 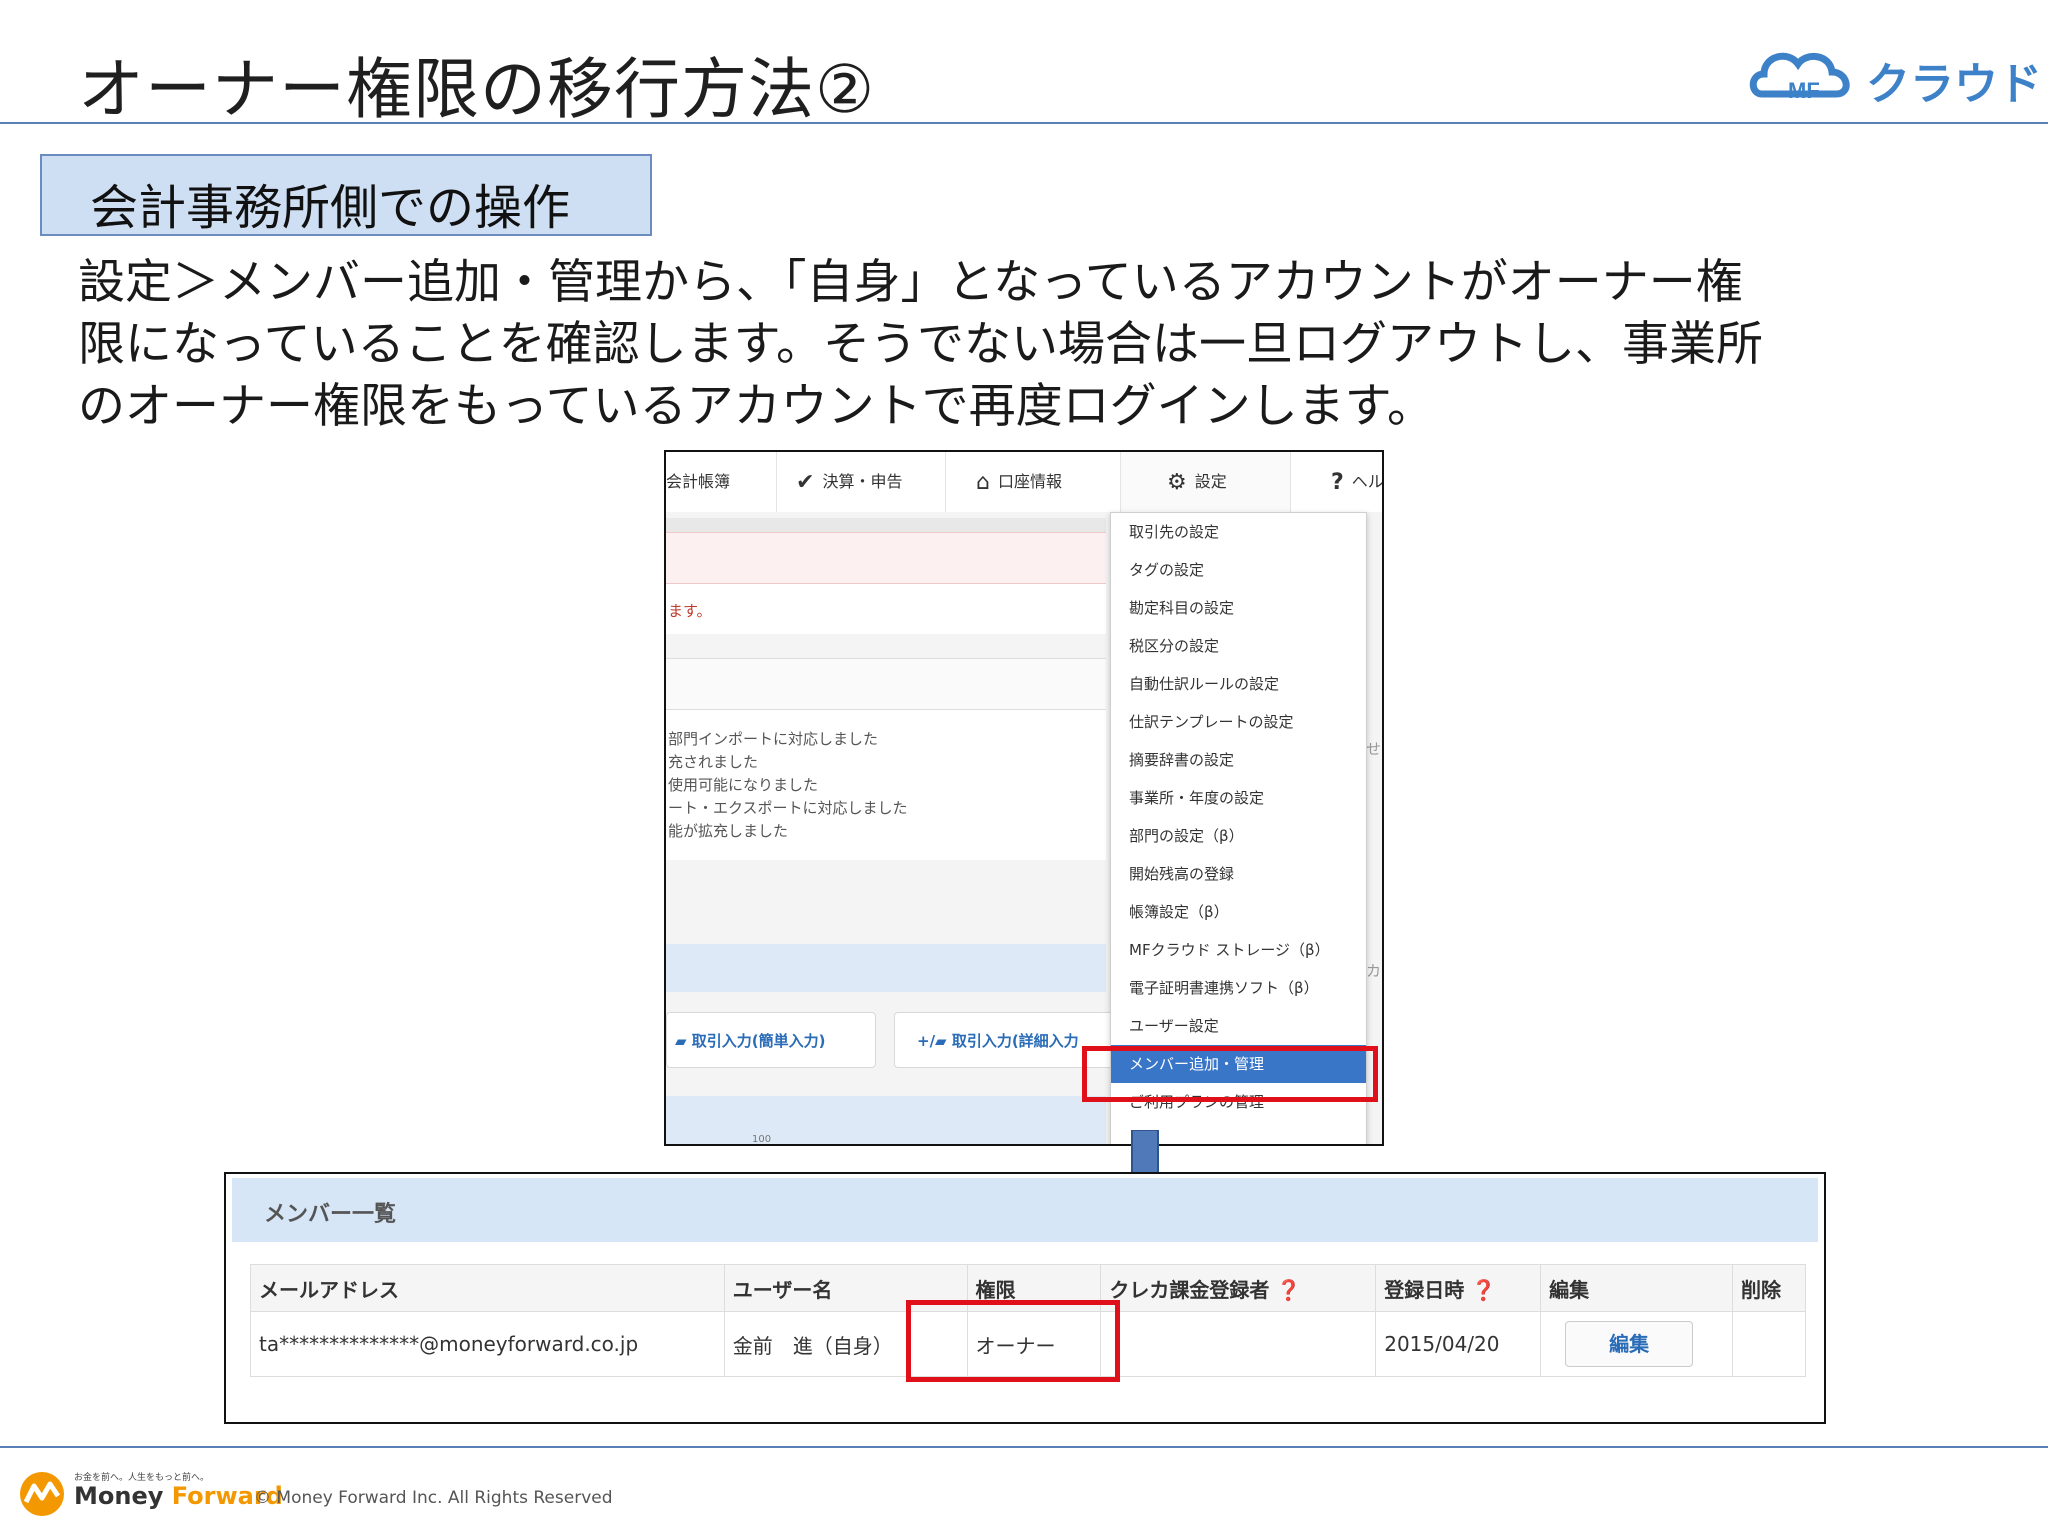 I want to click on nav-label: 会計帳簿, so click(x=698, y=481).